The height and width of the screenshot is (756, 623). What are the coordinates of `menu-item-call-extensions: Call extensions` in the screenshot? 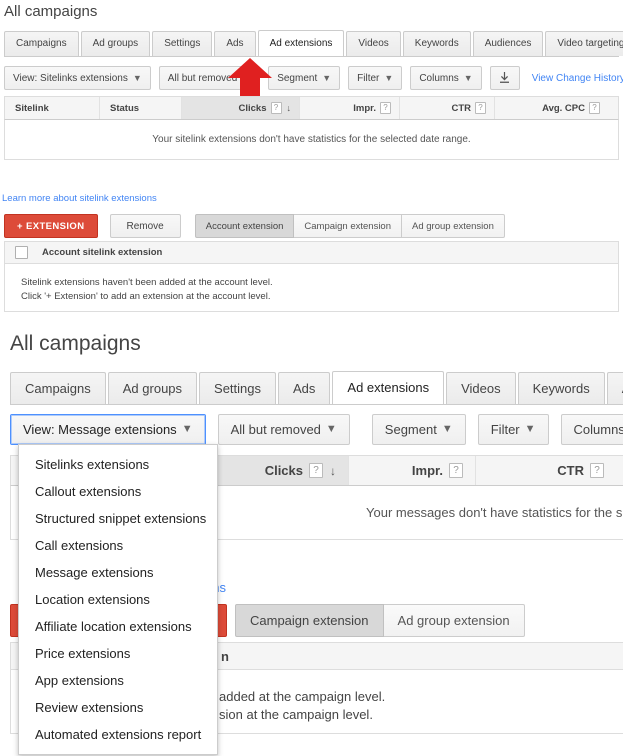 It's located at (118, 545).